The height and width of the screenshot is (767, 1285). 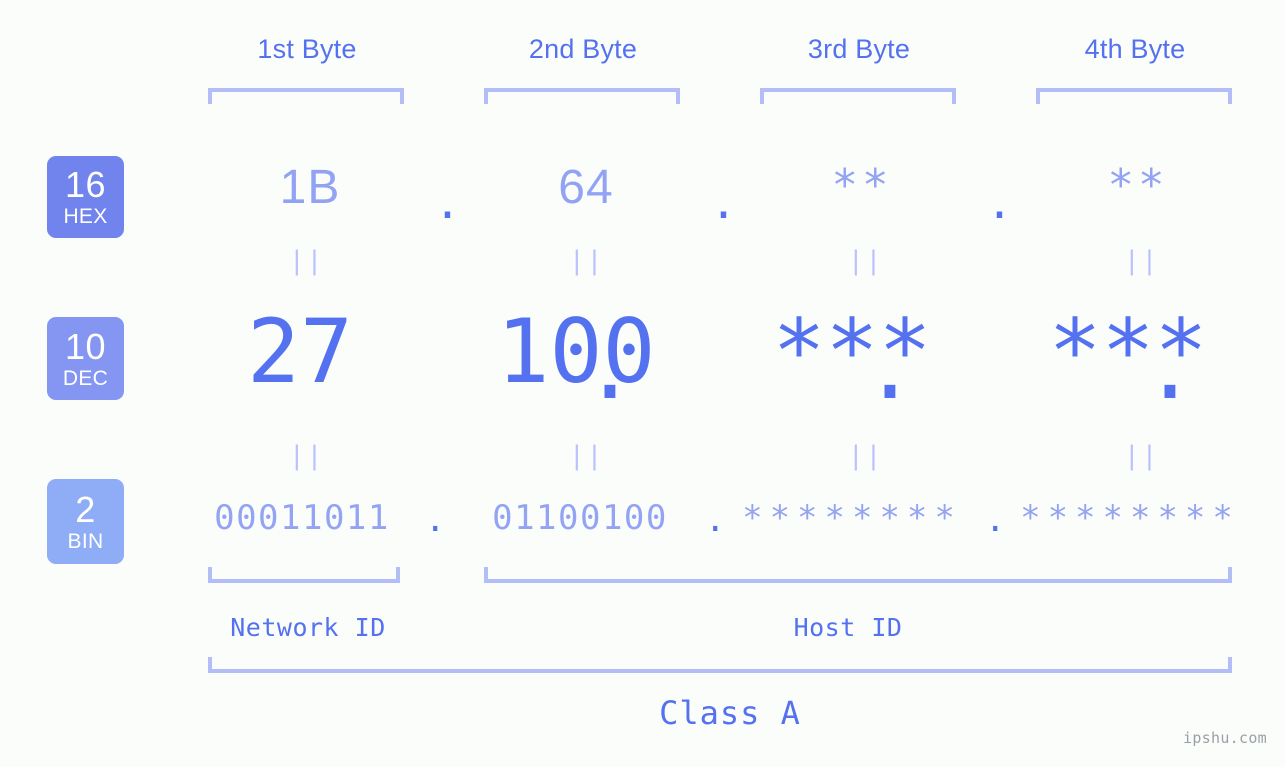 What do you see at coordinates (583, 49) in the screenshot?
I see `byte-header-2: 2nd Byte` at bounding box center [583, 49].